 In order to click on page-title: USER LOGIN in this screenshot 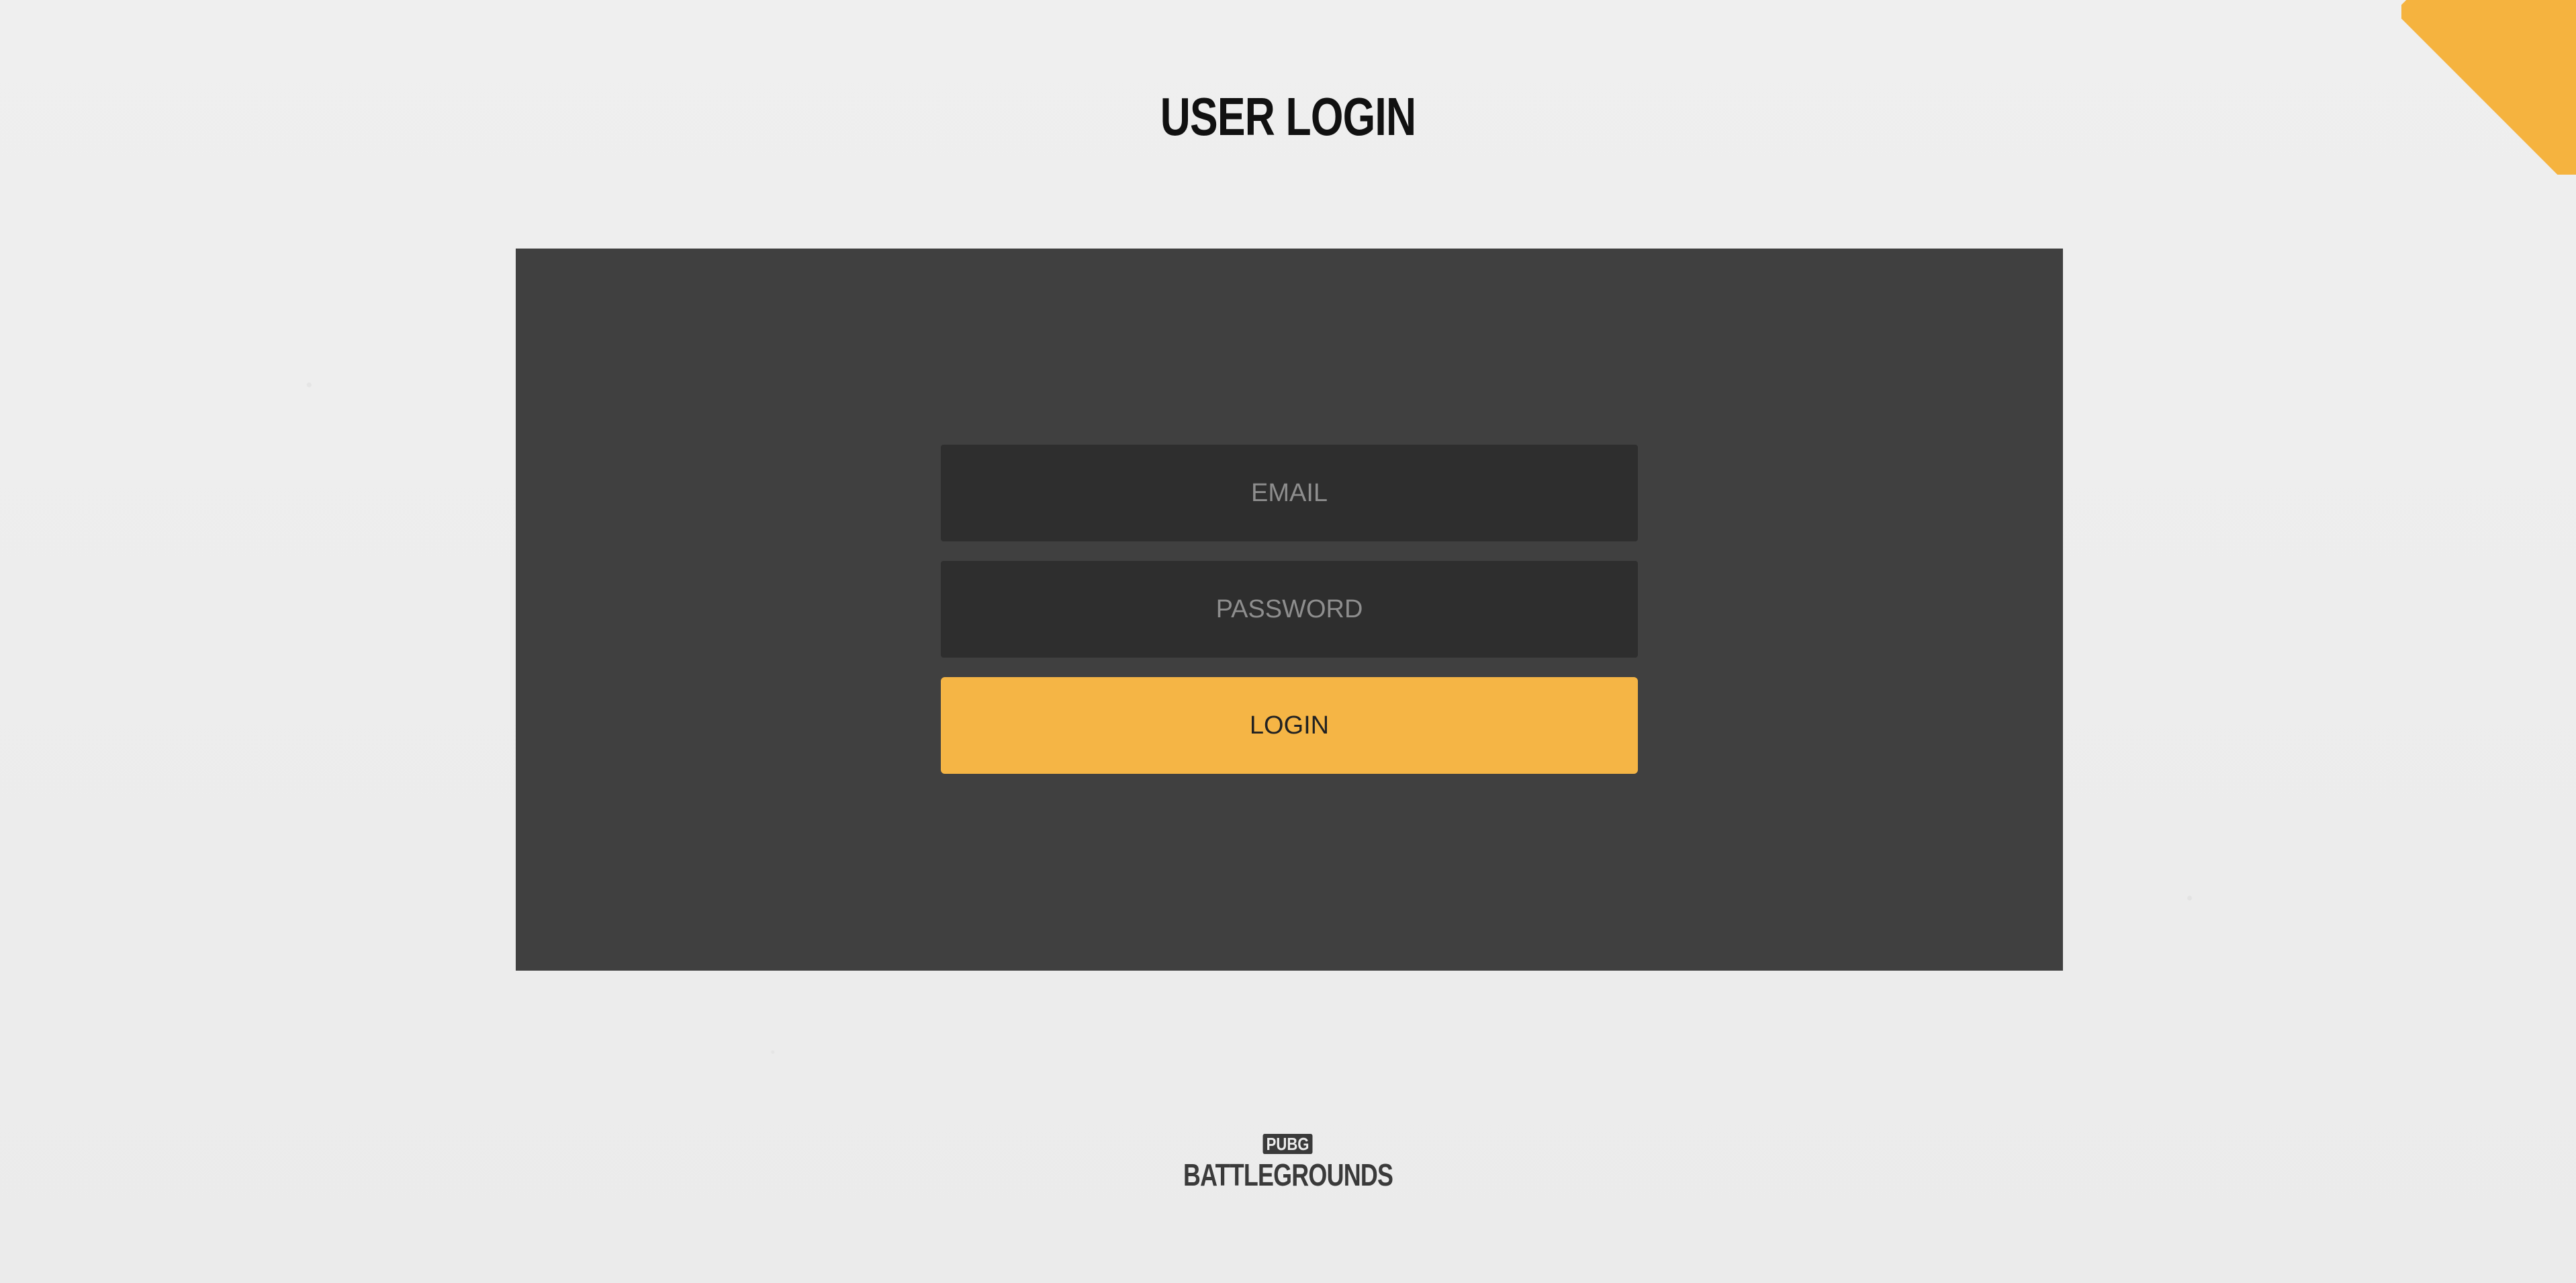, I will do `click(1288, 116)`.